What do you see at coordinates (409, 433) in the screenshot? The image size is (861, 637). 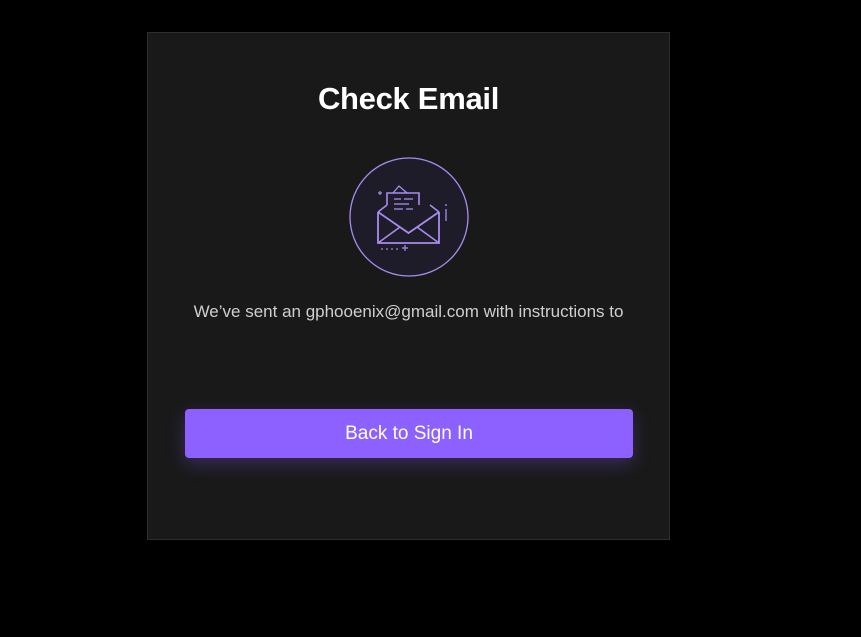 I see `back-to-sign-in-button: Back to Sign In` at bounding box center [409, 433].